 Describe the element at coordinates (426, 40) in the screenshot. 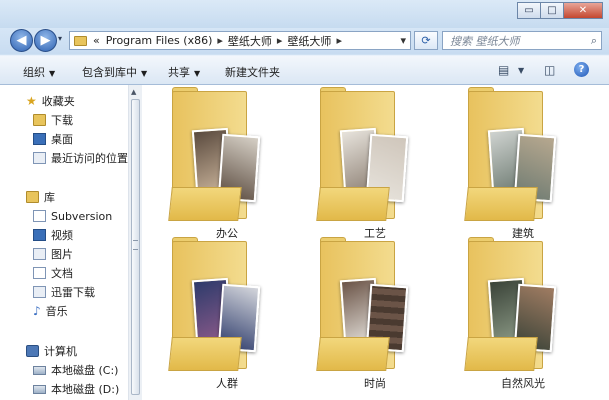

I see `refresh-button: ⟳` at that location.